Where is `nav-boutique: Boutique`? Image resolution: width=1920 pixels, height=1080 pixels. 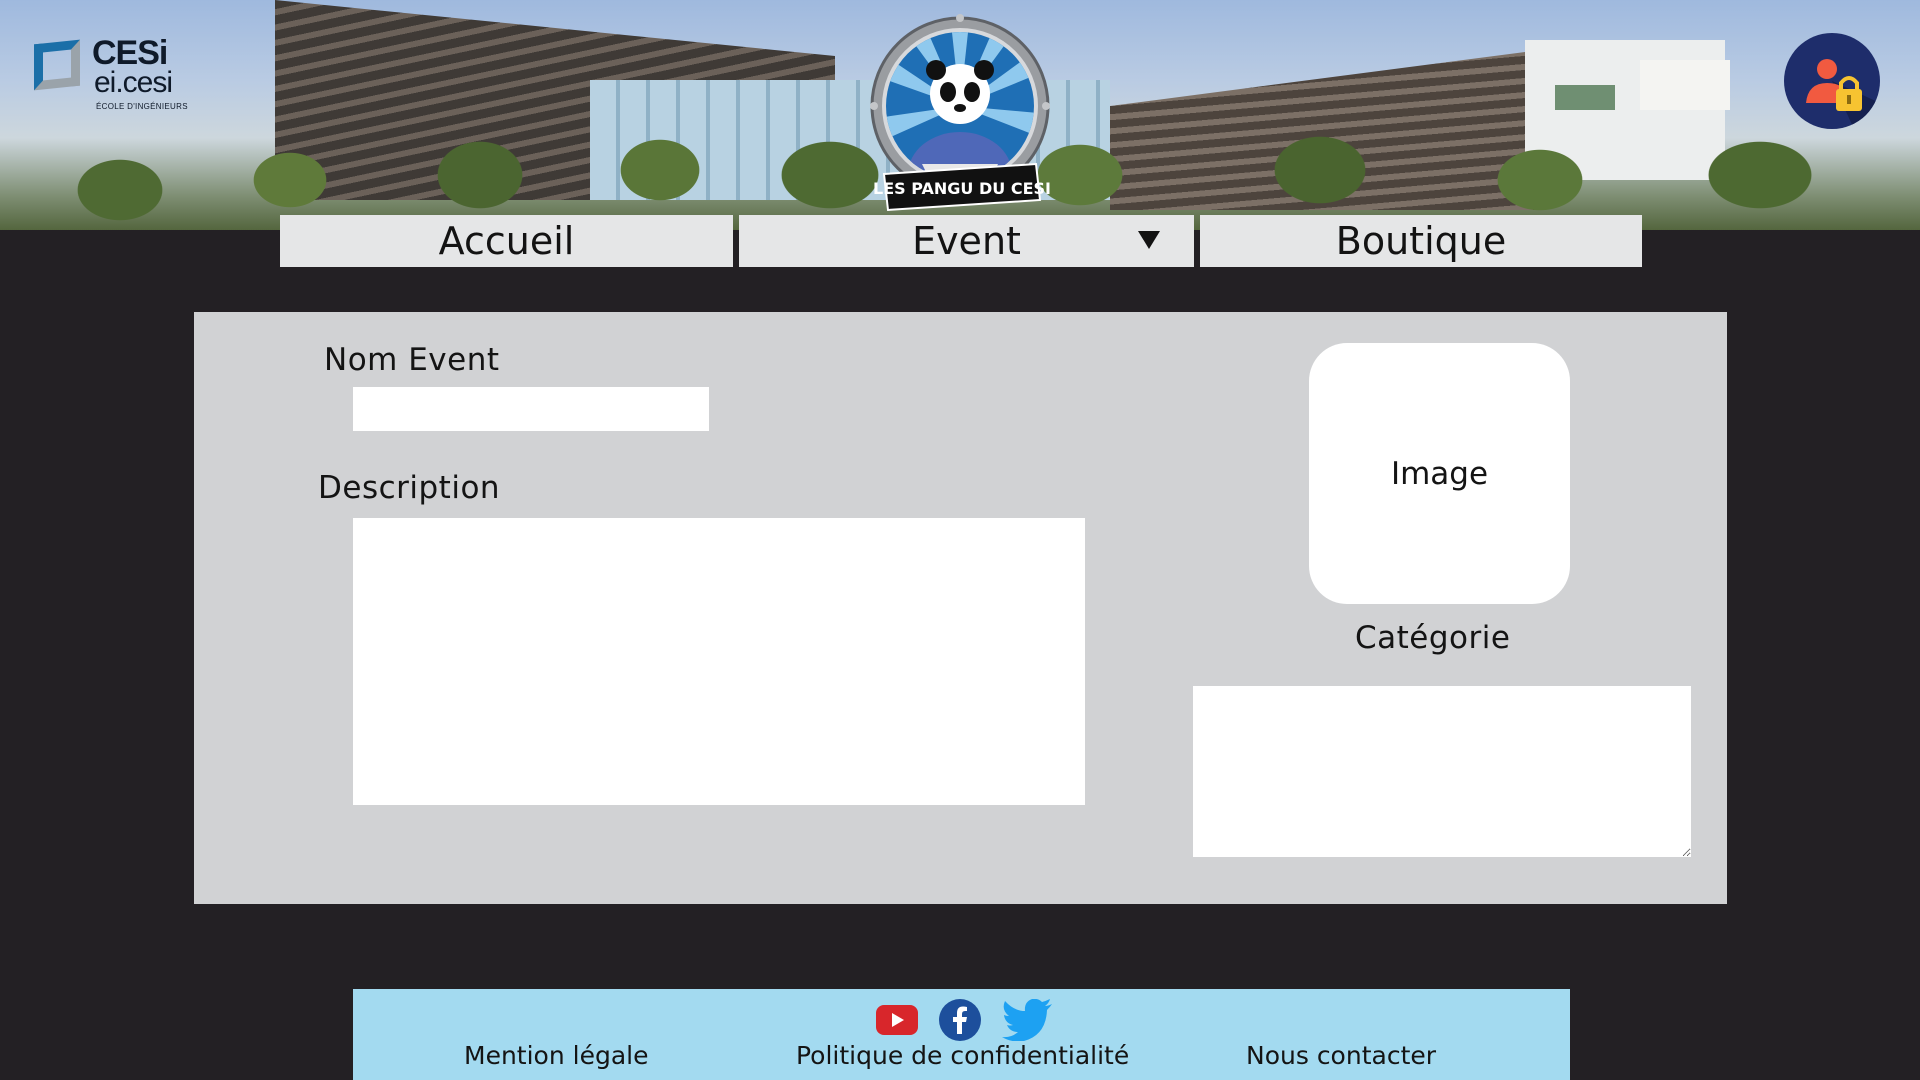 nav-boutique: Boutique is located at coordinates (1421, 241).